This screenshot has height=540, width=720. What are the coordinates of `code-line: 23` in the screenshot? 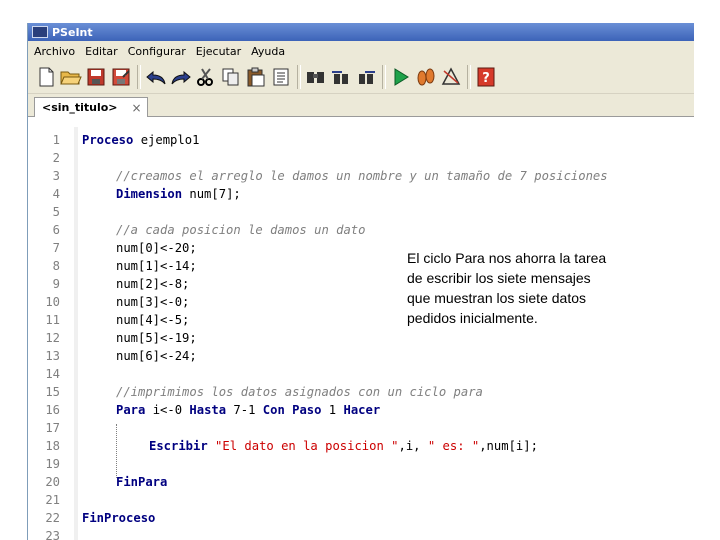 It's located at (52, 534).